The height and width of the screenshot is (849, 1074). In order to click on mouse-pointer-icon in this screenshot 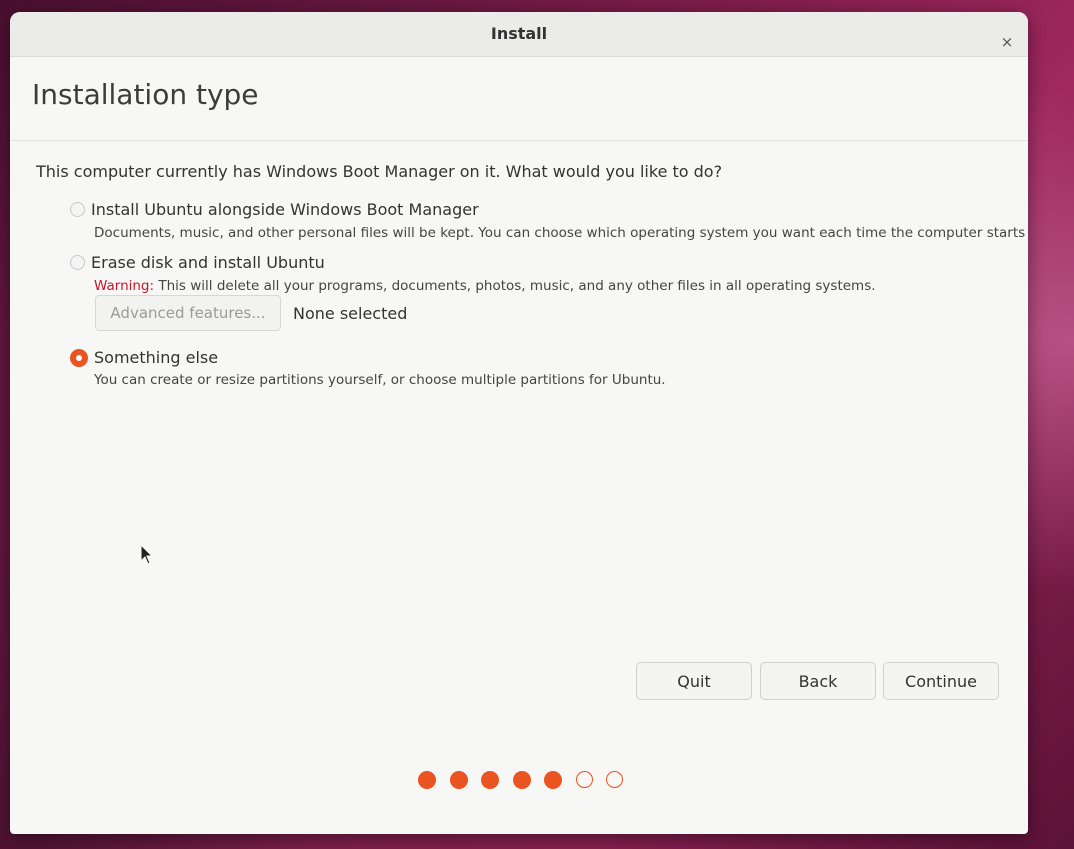, I will do `click(147, 554)`.